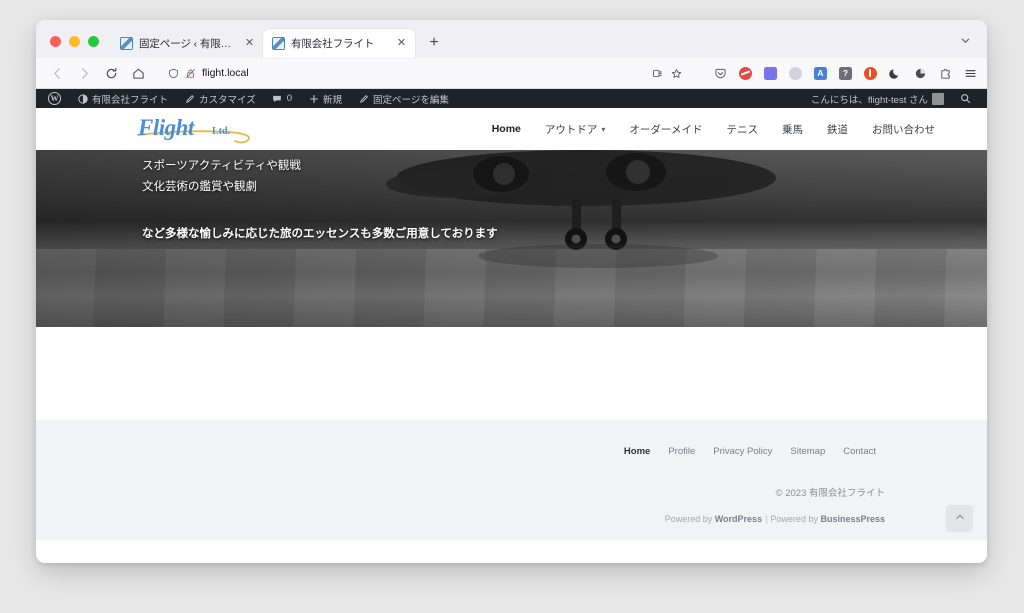  What do you see at coordinates (74, 41) in the screenshot?
I see `window-minimize-button` at bounding box center [74, 41].